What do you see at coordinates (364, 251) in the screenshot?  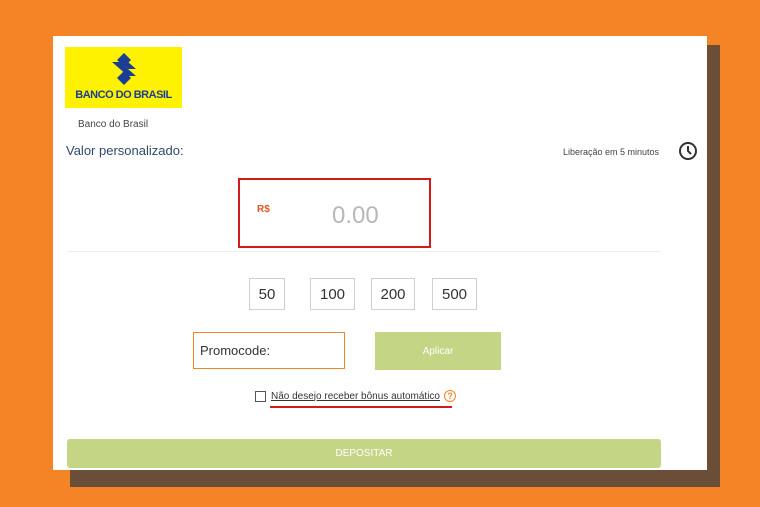 I see `divider` at bounding box center [364, 251].